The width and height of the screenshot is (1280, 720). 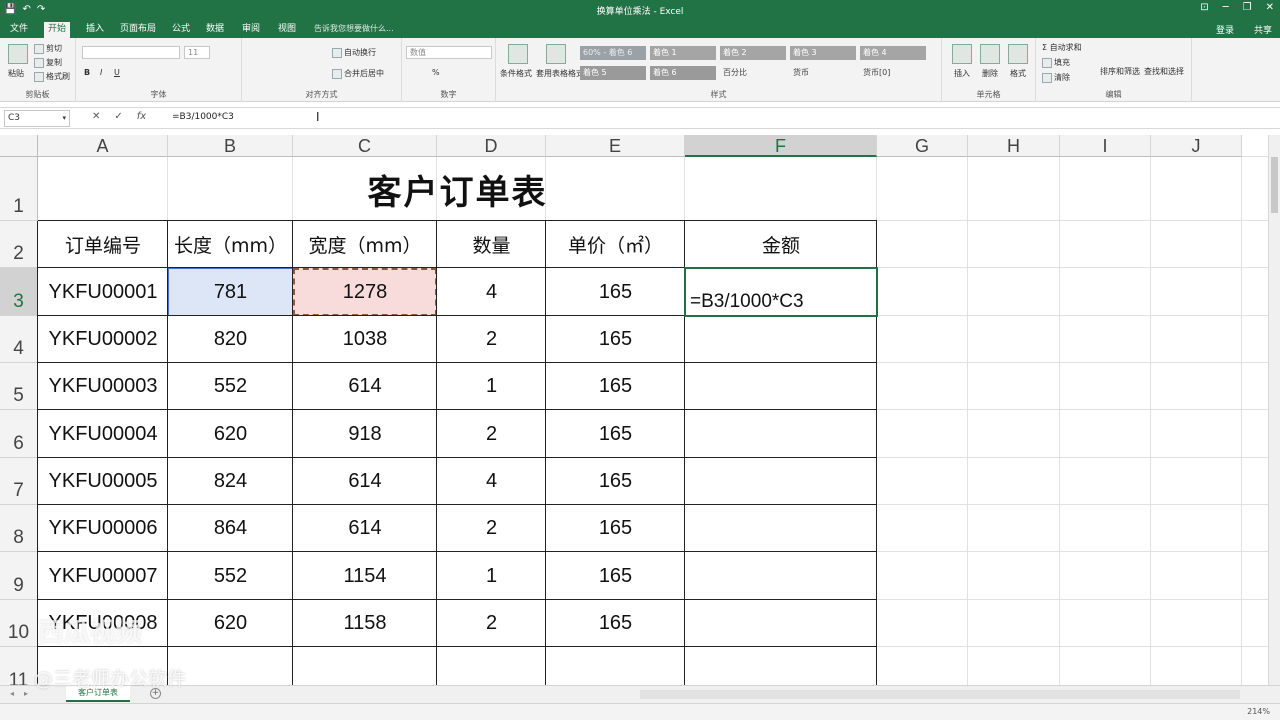 I want to click on chevron-down-icon: ▾, so click(x=64, y=118).